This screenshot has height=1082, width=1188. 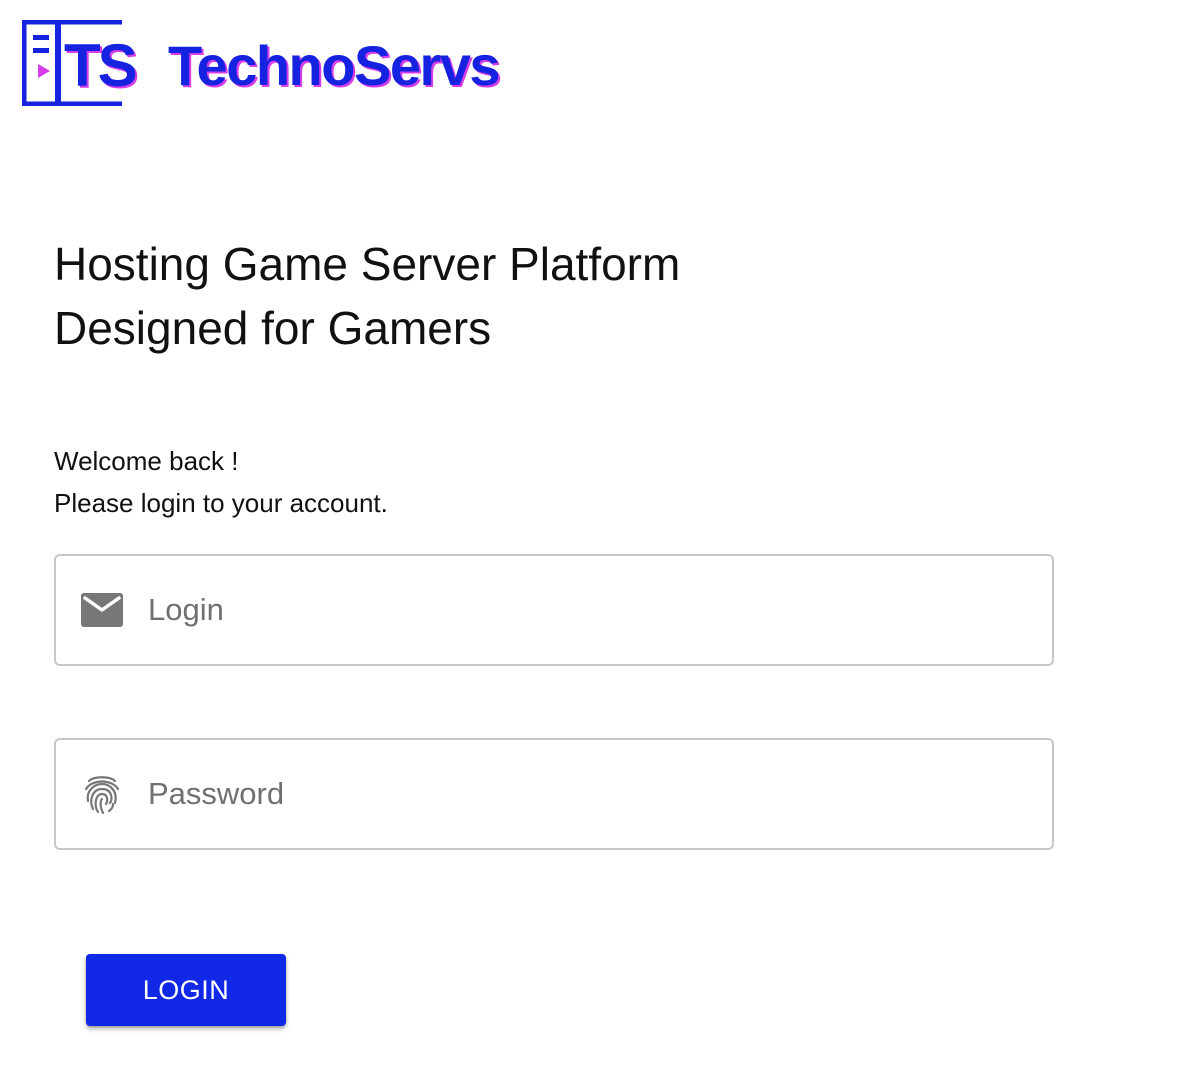 What do you see at coordinates (146, 461) in the screenshot?
I see `welcome-line-1: Welcome back !` at bounding box center [146, 461].